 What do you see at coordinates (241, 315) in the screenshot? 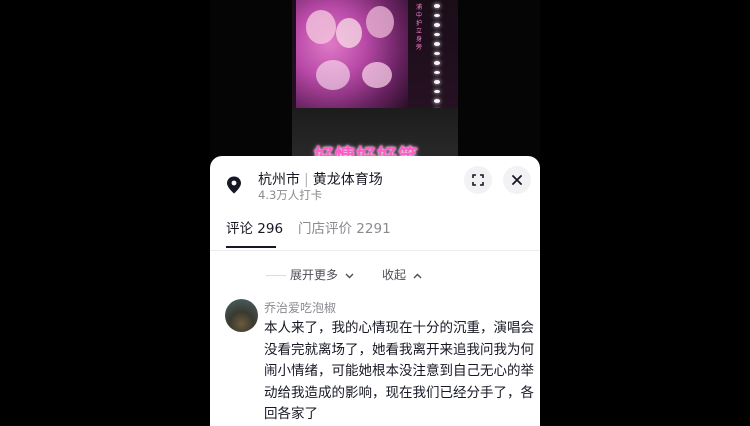
I see `avatar` at bounding box center [241, 315].